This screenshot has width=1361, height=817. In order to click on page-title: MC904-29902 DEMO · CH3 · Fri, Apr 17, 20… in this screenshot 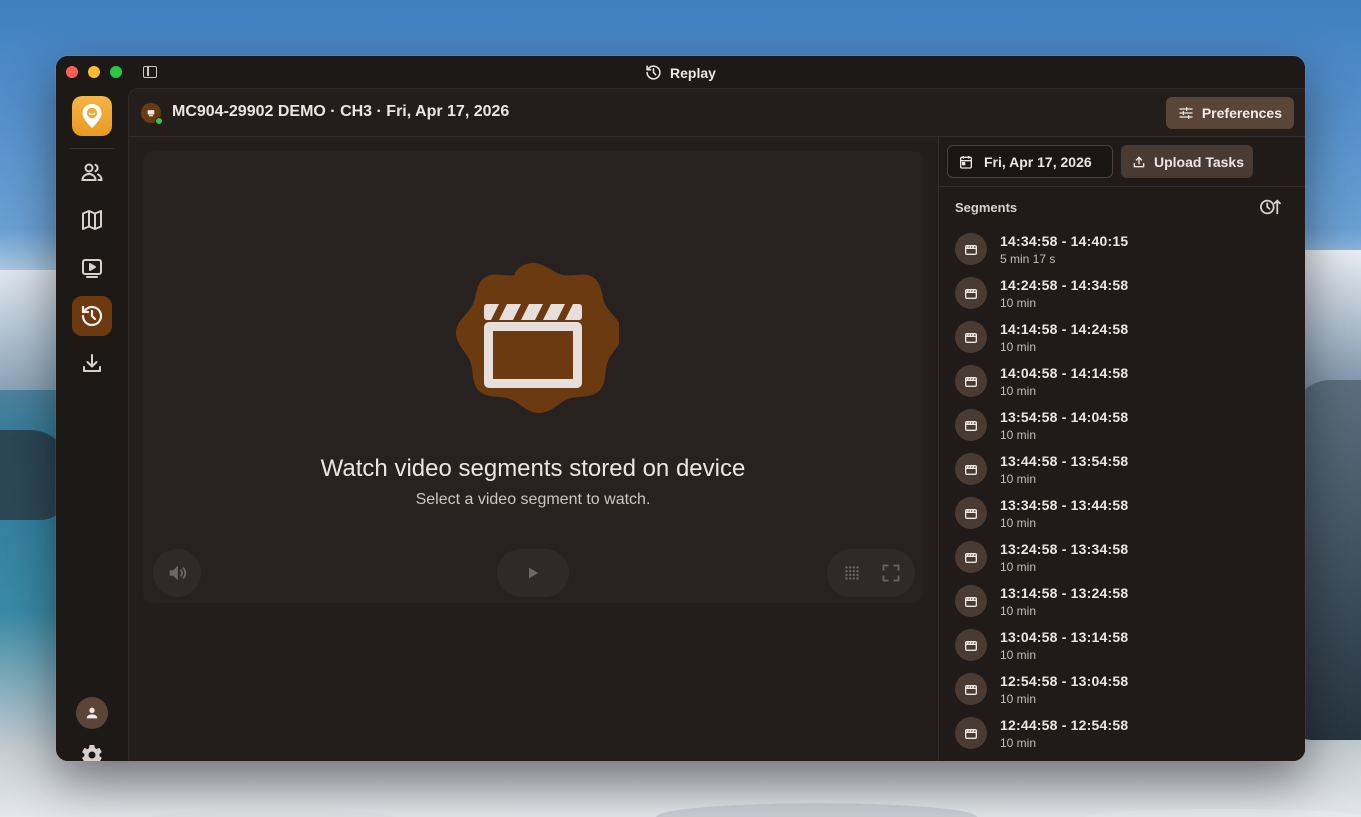, I will do `click(341, 111)`.